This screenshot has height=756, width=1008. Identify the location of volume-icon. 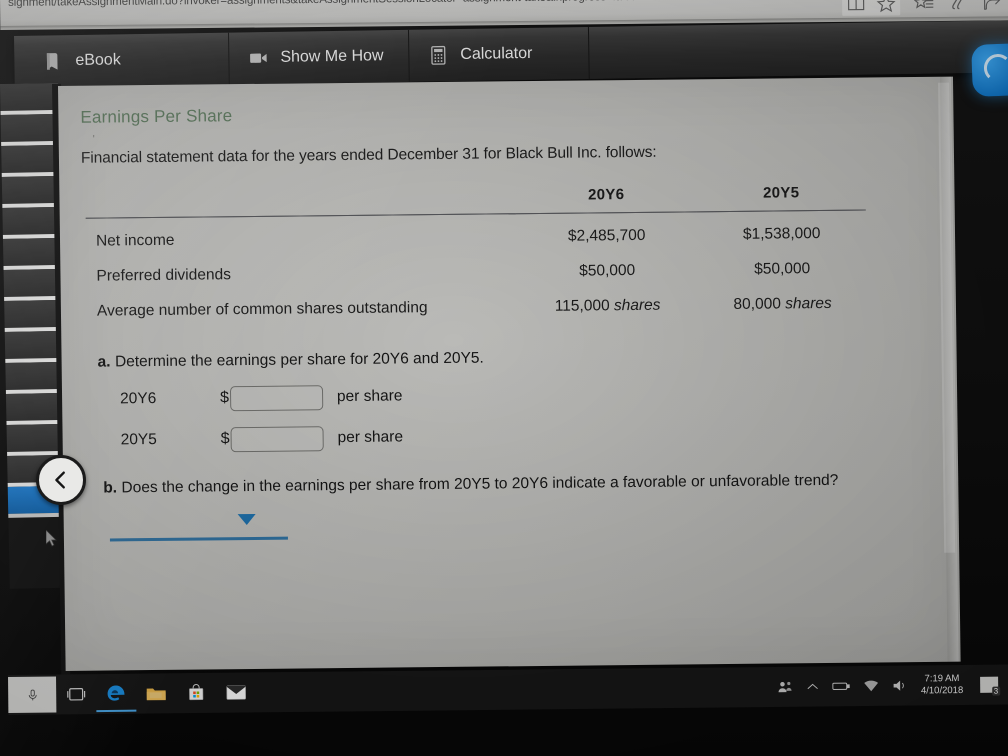
(900, 686).